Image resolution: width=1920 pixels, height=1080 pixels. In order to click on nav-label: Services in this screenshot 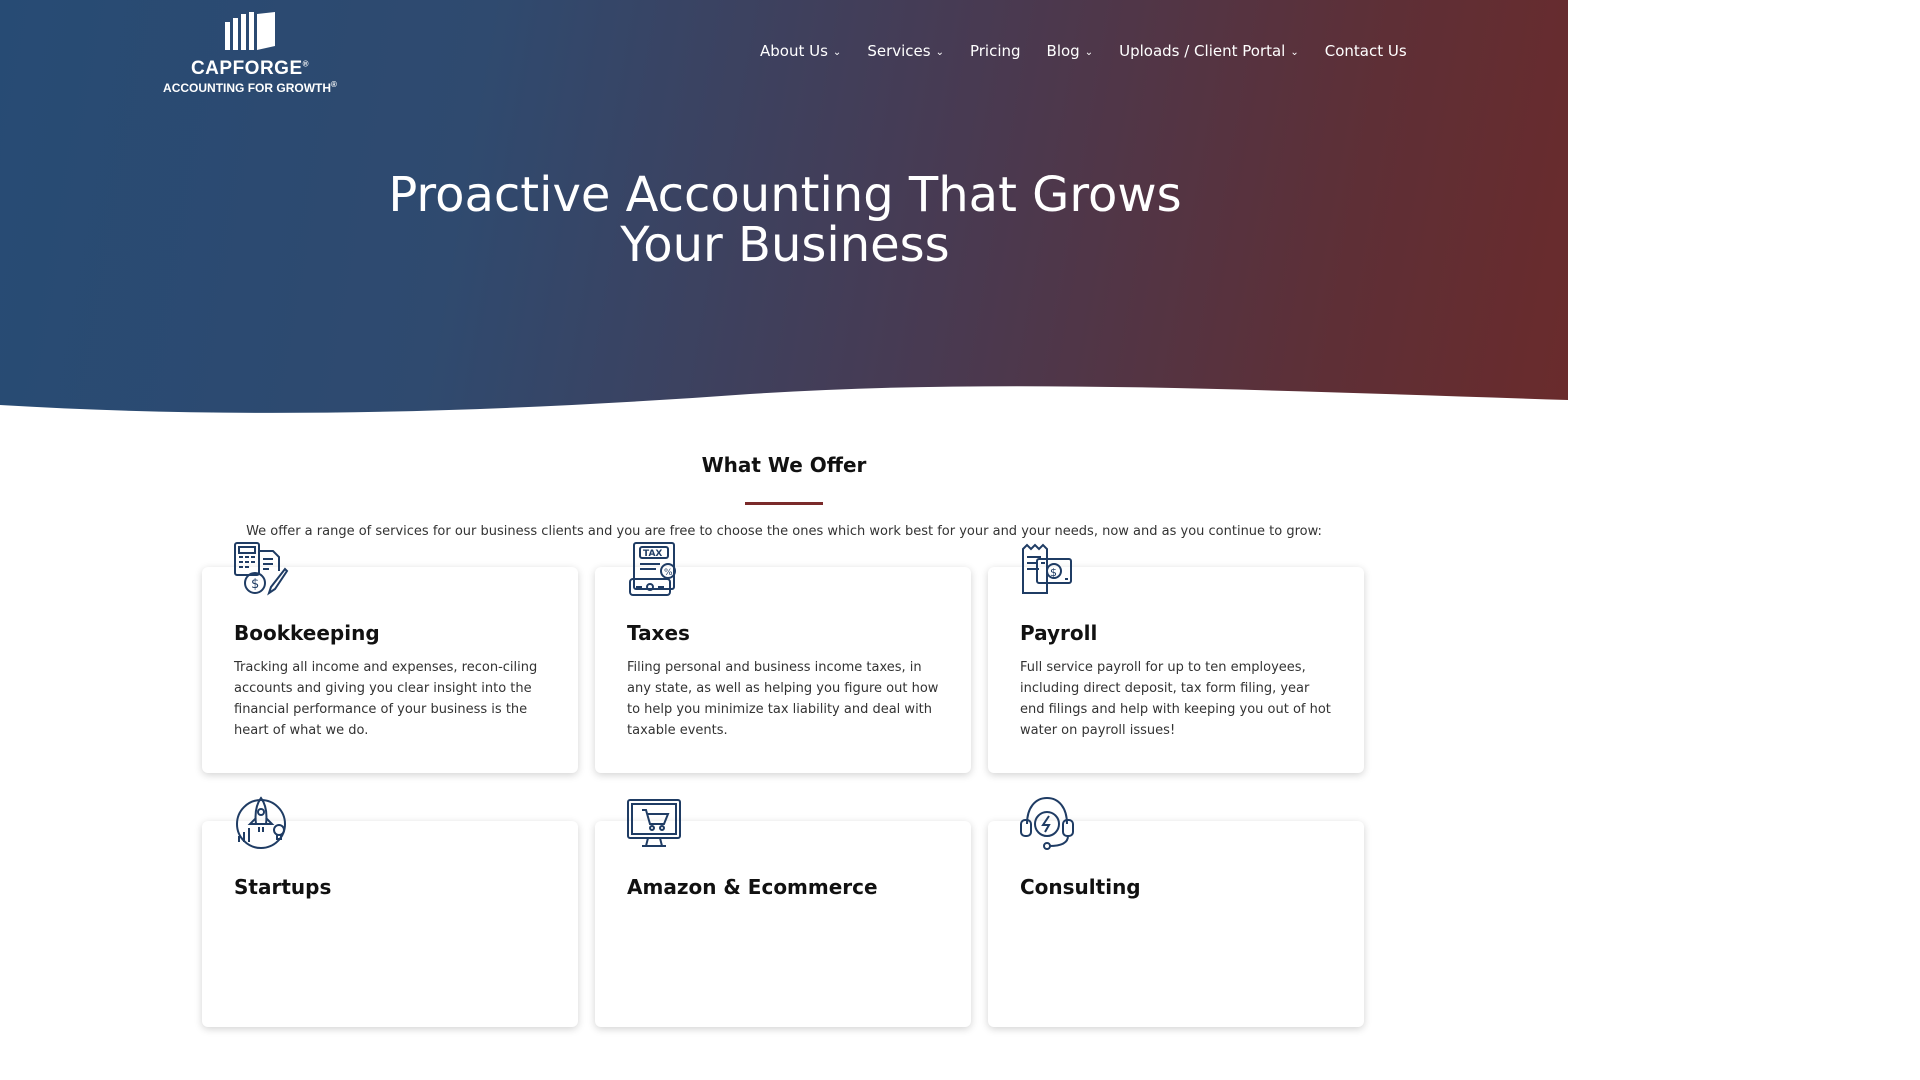, I will do `click(899, 51)`.